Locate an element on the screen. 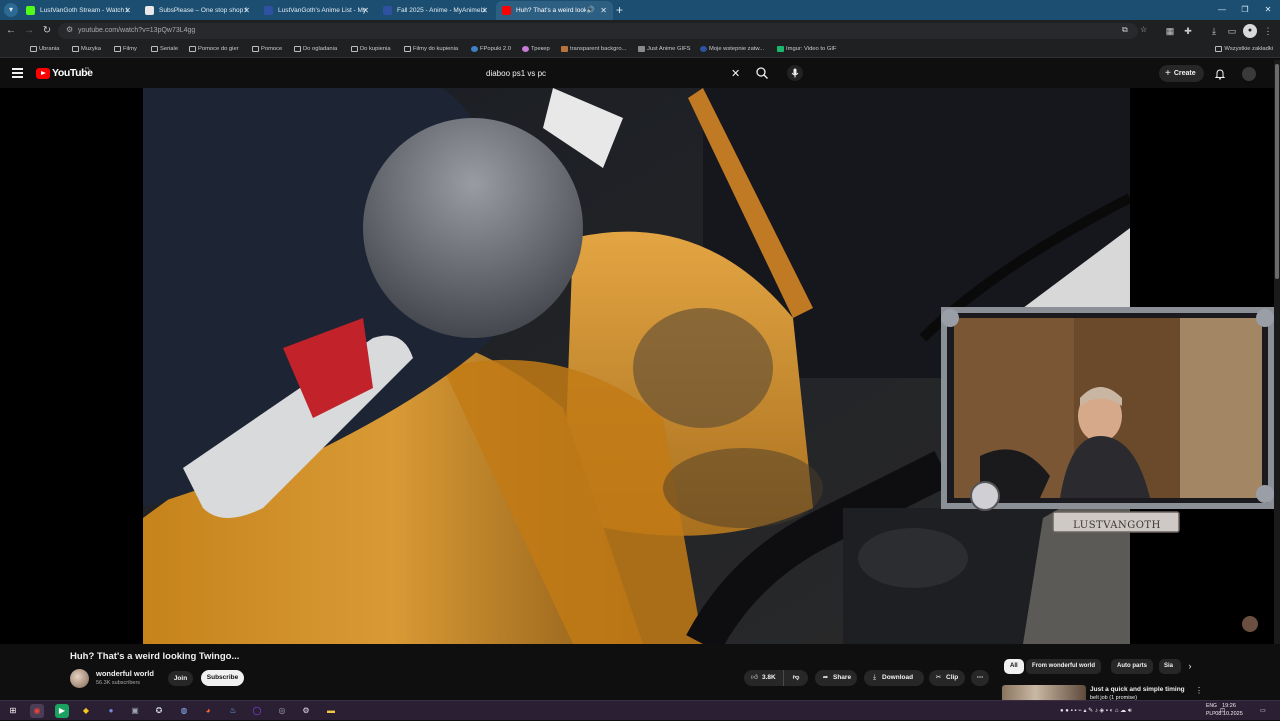  share-button: ➦ Share is located at coordinates (836, 678).